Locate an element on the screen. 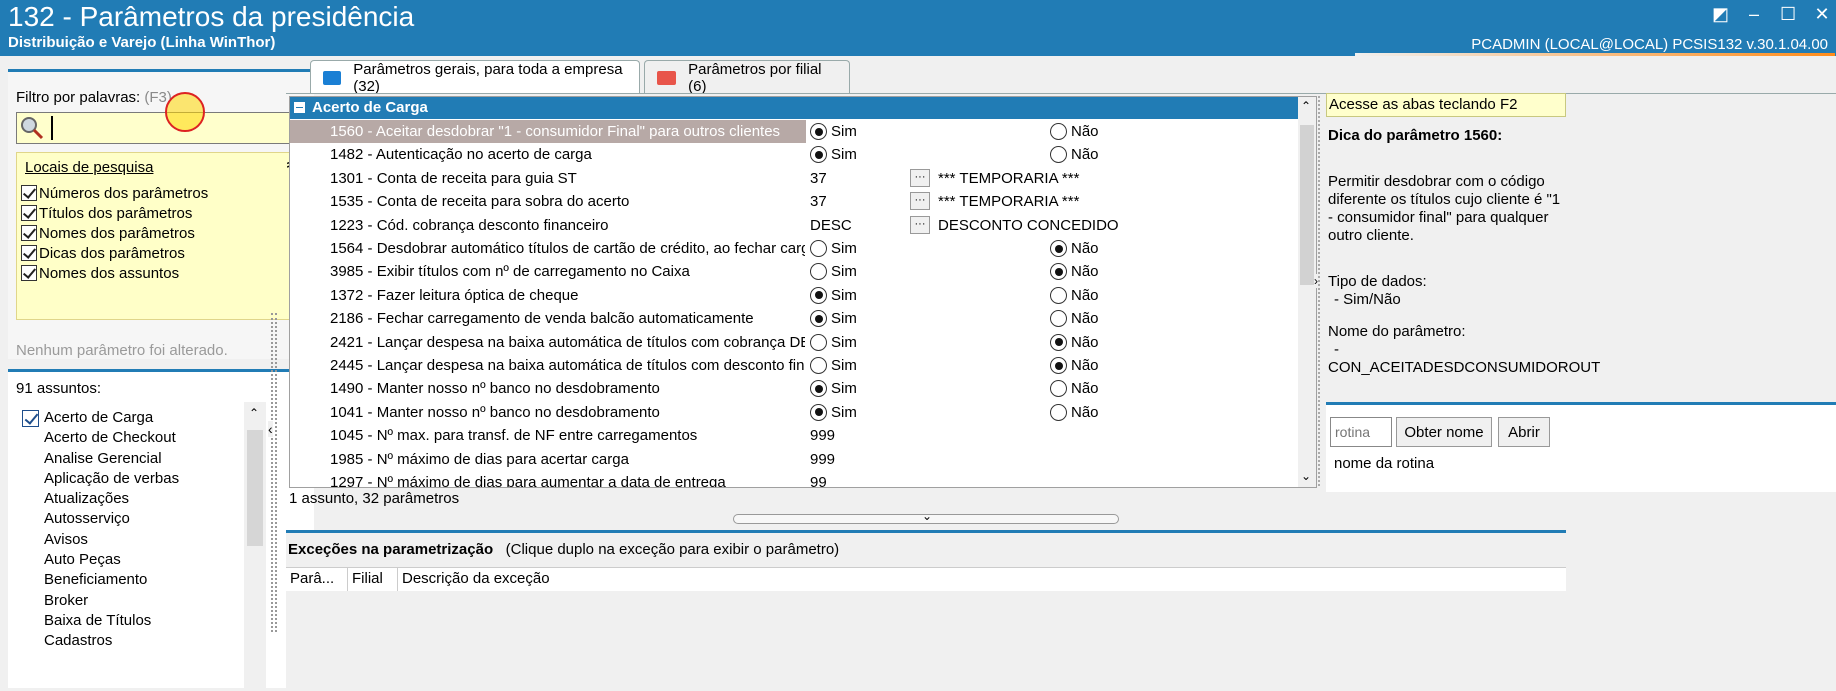  chevron-down-icon: ⌄ is located at coordinates (927, 516).